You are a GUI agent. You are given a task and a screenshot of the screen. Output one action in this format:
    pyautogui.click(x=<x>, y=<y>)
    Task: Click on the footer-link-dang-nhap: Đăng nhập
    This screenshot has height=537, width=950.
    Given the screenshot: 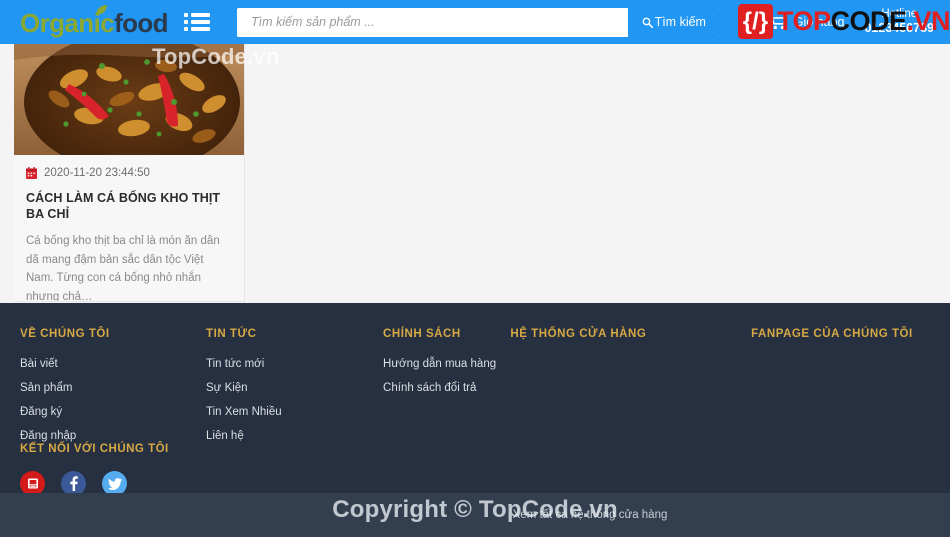 What is the action you would take?
    pyautogui.click(x=113, y=436)
    